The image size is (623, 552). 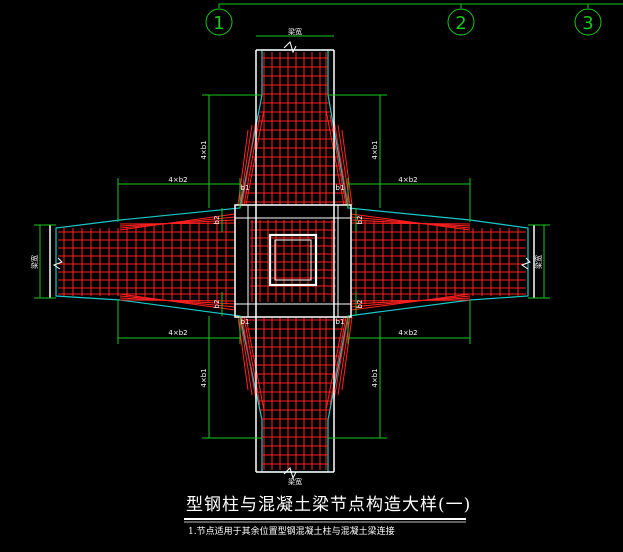 I want to click on dim-4b2-upper-left: 4×b2, so click(x=177, y=180).